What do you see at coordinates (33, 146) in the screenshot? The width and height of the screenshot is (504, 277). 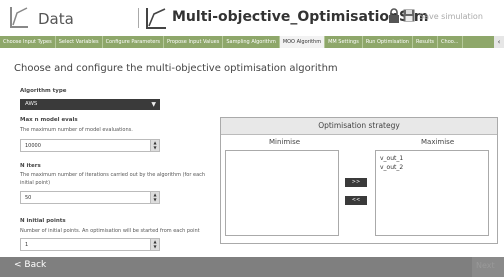 I see `max-evals-value: 10000` at bounding box center [33, 146].